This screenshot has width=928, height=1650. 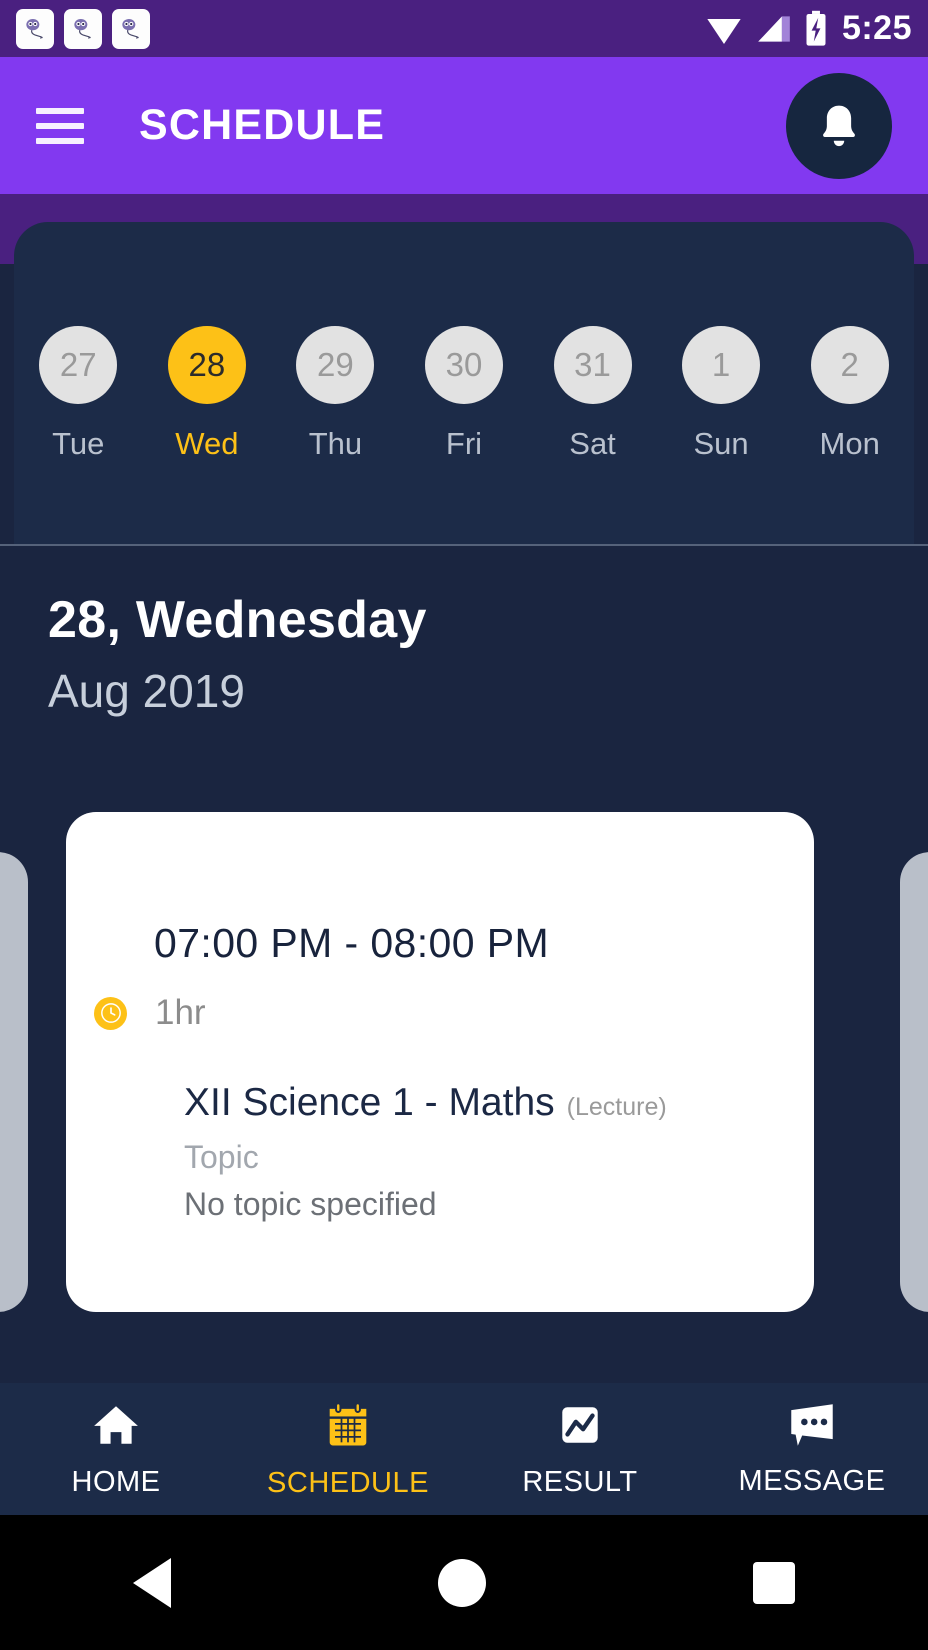 I want to click on status-bar: 5:25, so click(x=464, y=28).